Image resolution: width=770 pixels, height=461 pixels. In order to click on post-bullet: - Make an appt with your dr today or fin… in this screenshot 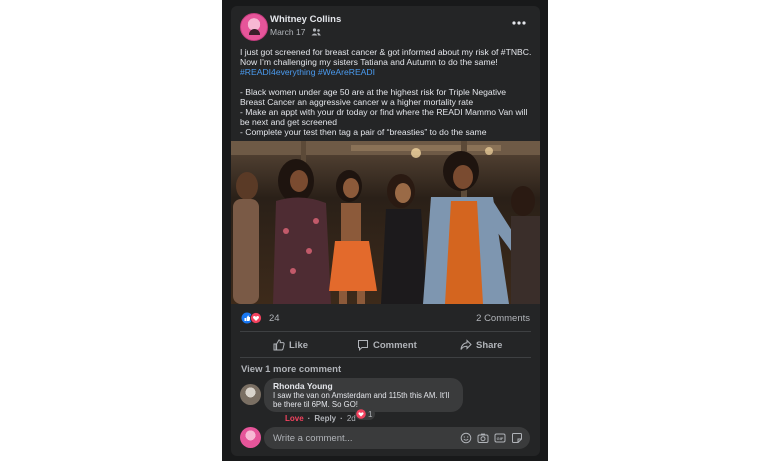, I will do `click(384, 117)`.